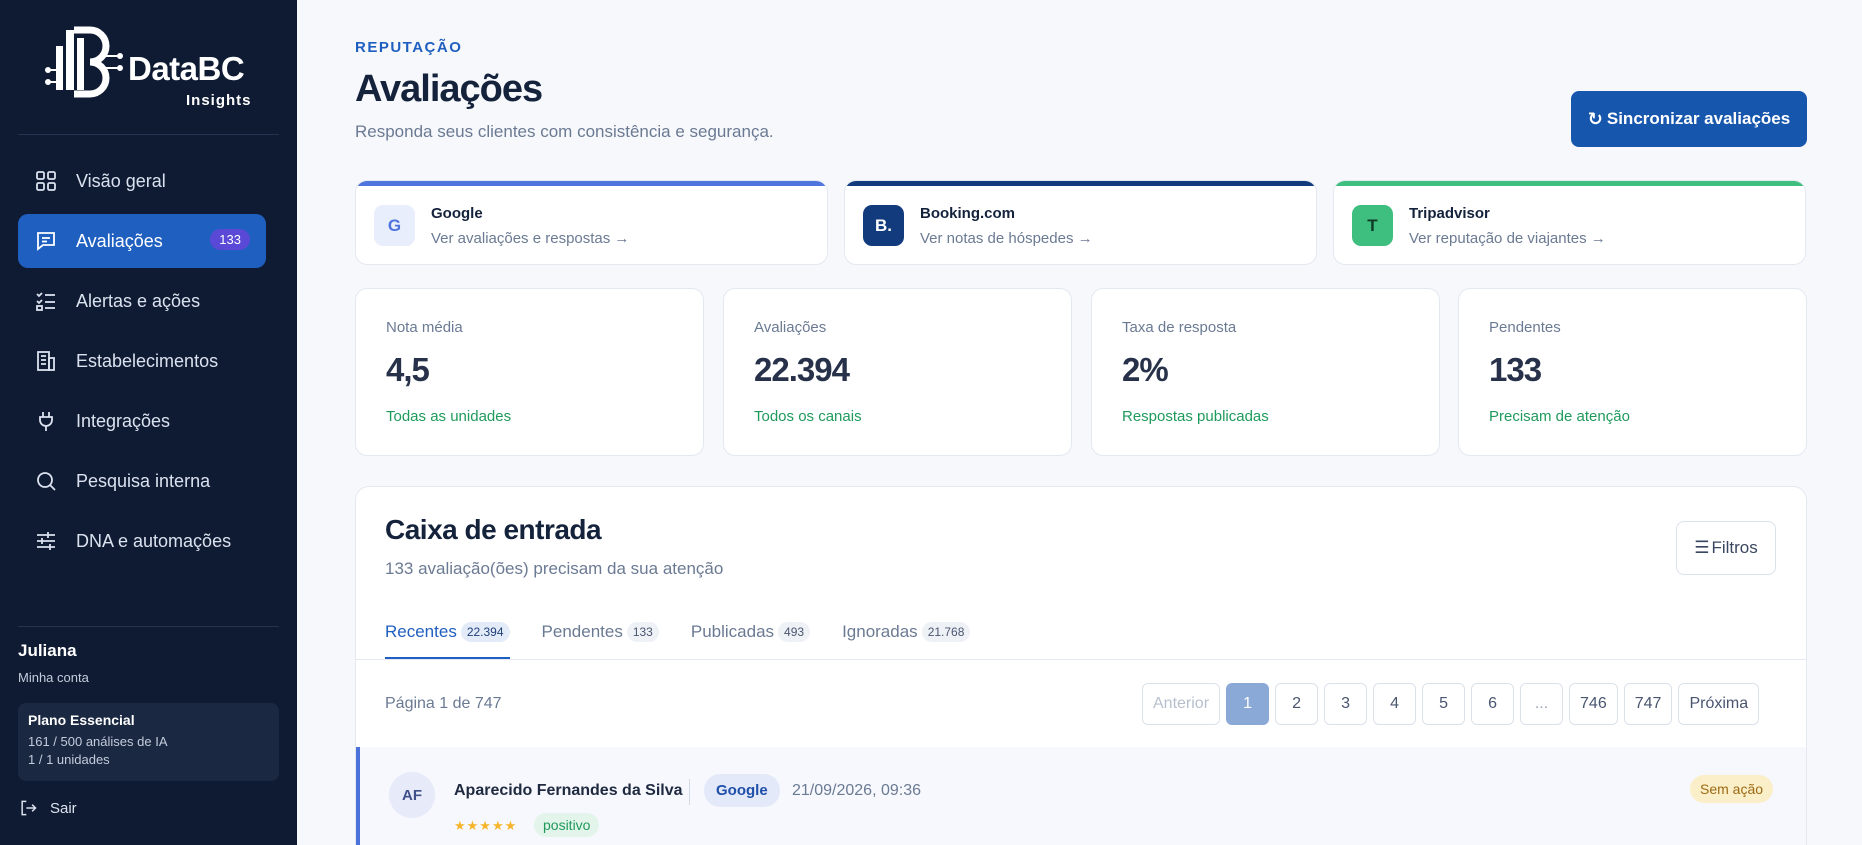 The width and height of the screenshot is (1862, 845). What do you see at coordinates (142, 541) in the screenshot?
I see `sidebar-item-dna: DNA e automações` at bounding box center [142, 541].